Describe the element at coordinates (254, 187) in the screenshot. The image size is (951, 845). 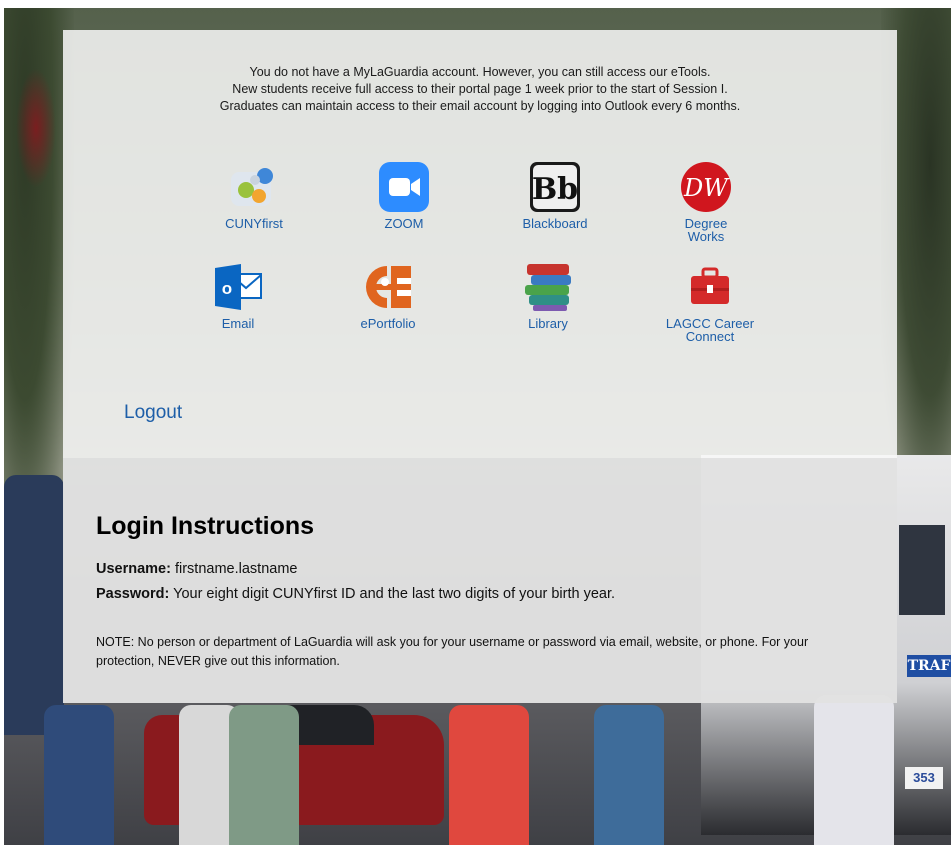
I see `cunyfirst-icon` at that location.